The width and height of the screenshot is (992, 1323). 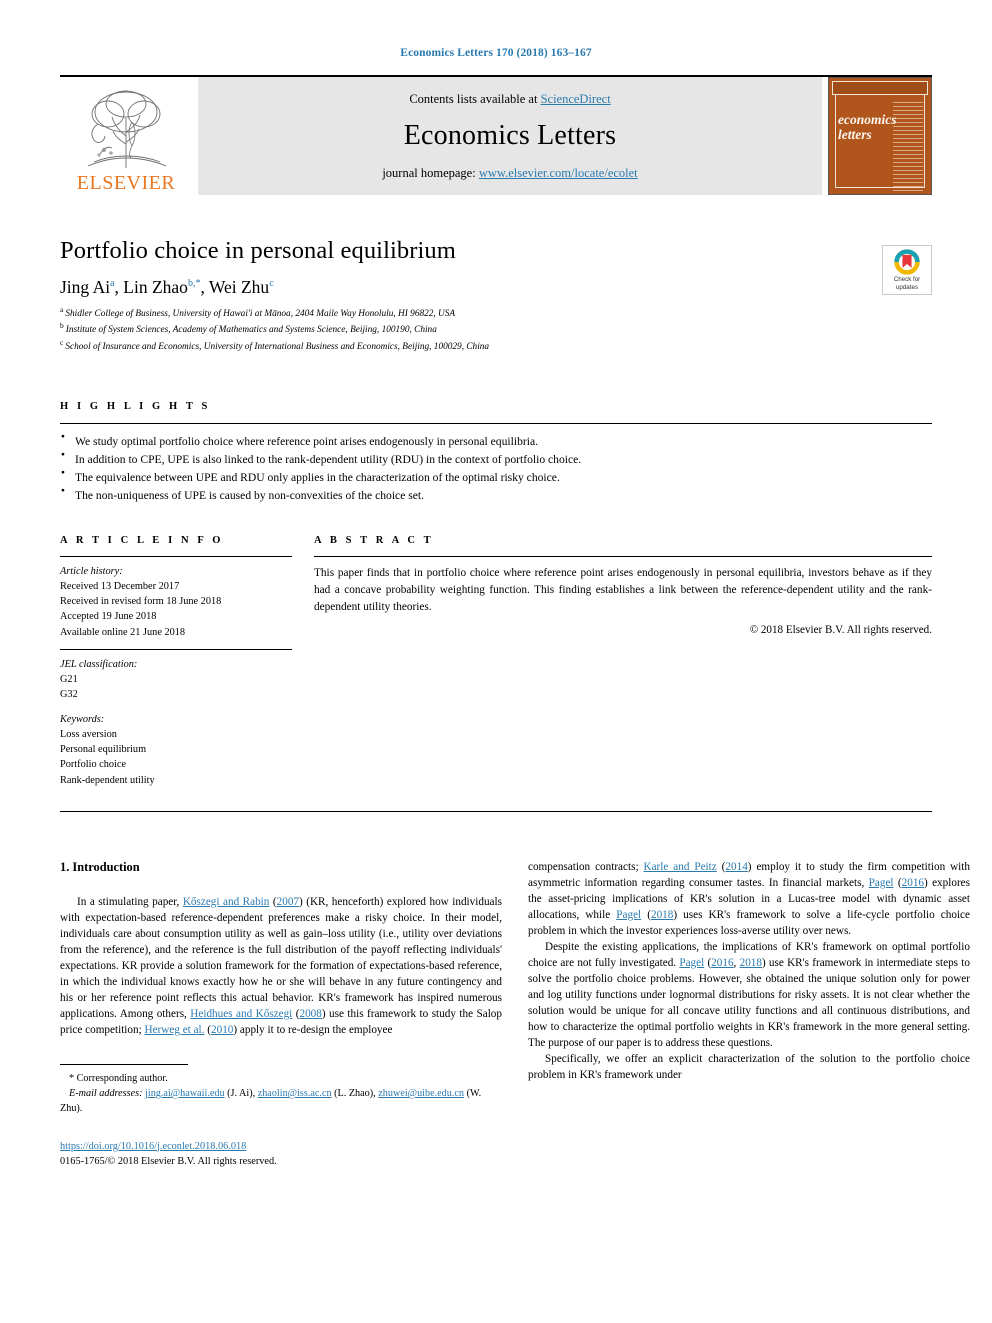 I want to click on citation-year-link-2014: 2014, so click(x=736, y=867).